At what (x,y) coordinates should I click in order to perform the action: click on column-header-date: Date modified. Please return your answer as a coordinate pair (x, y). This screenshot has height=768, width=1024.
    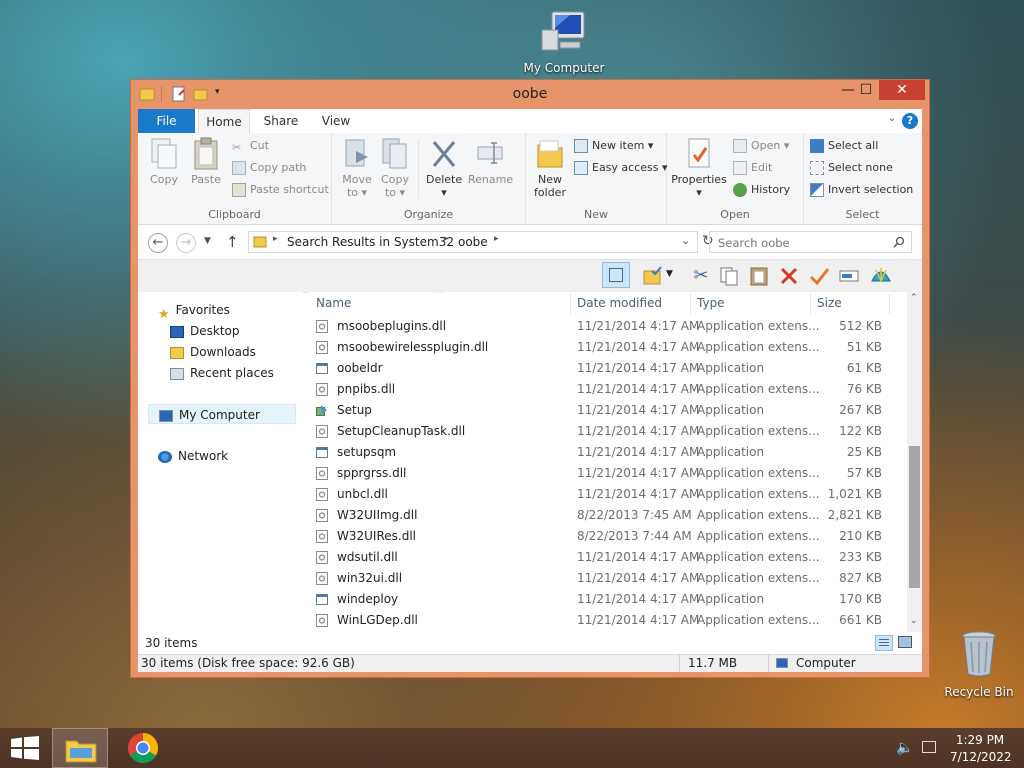
    Looking at the image, I should click on (619, 303).